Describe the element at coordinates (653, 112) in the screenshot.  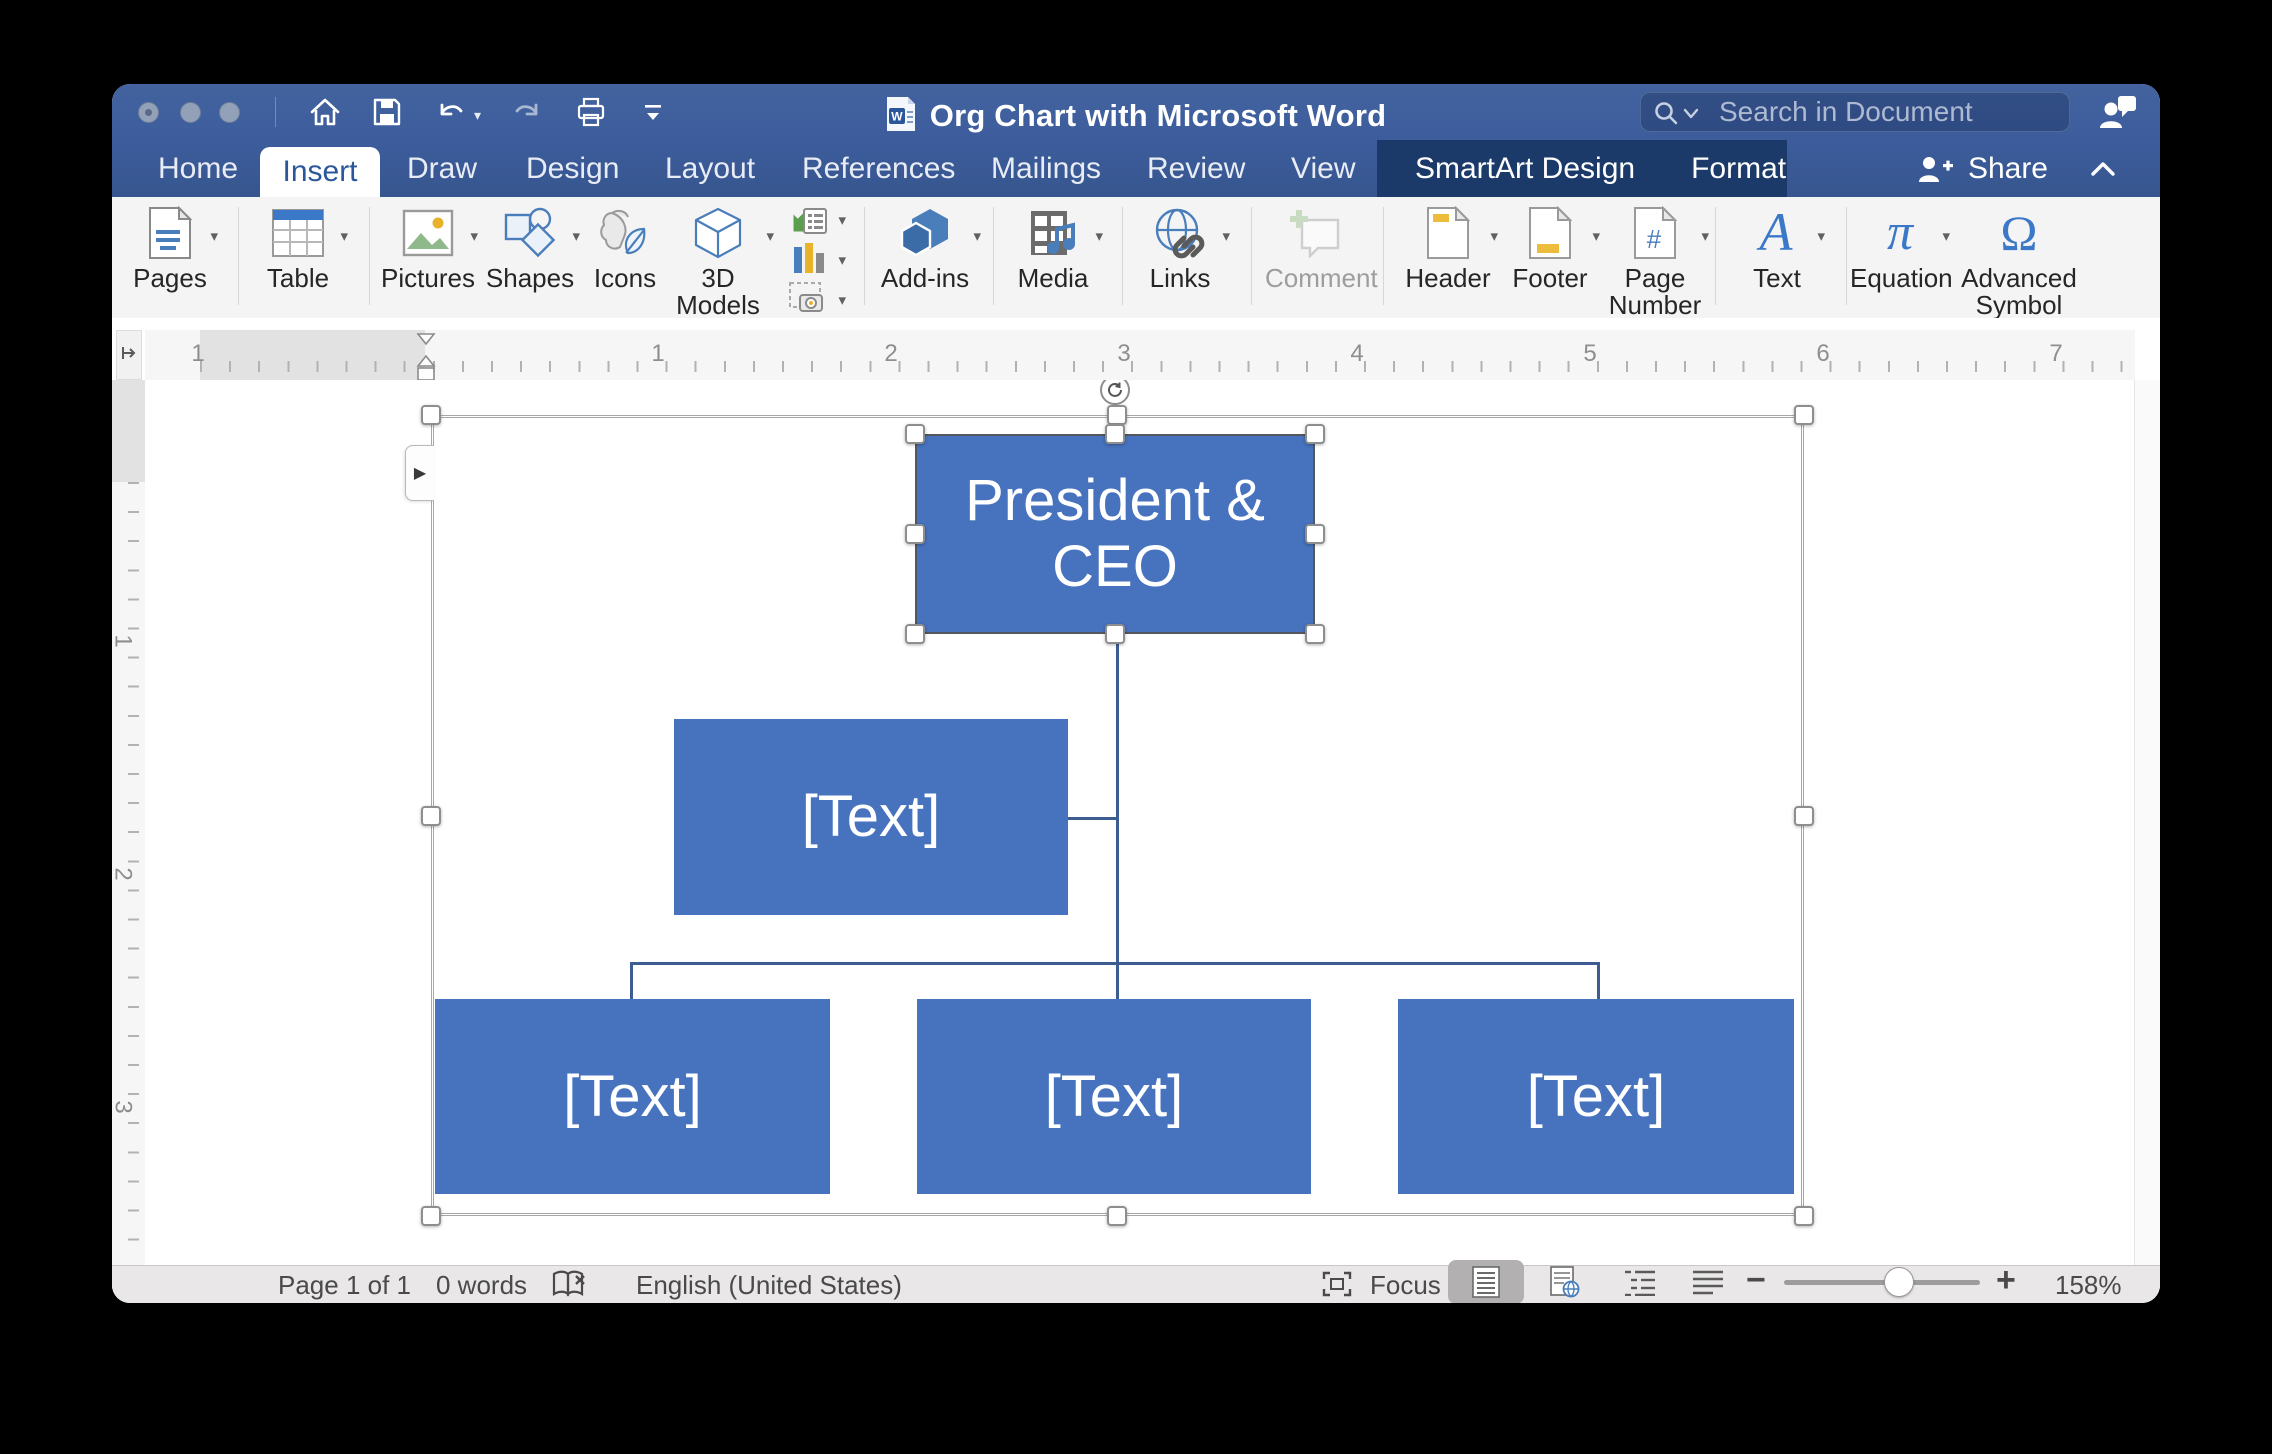
I see `customize-toolbar-icon` at that location.